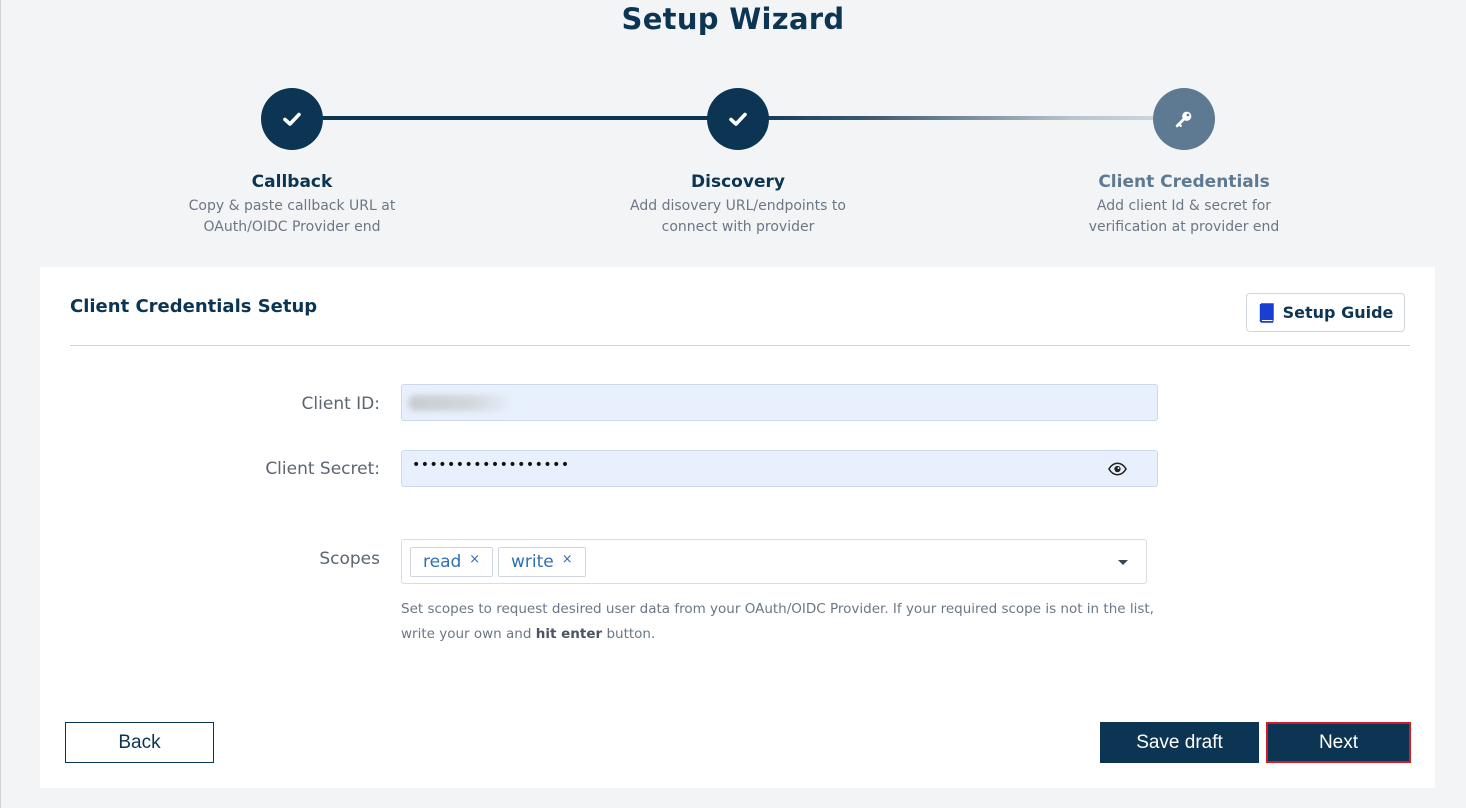 The height and width of the screenshot is (808, 1466). I want to click on setup-guide-button: Setup Guide, so click(1325, 312).